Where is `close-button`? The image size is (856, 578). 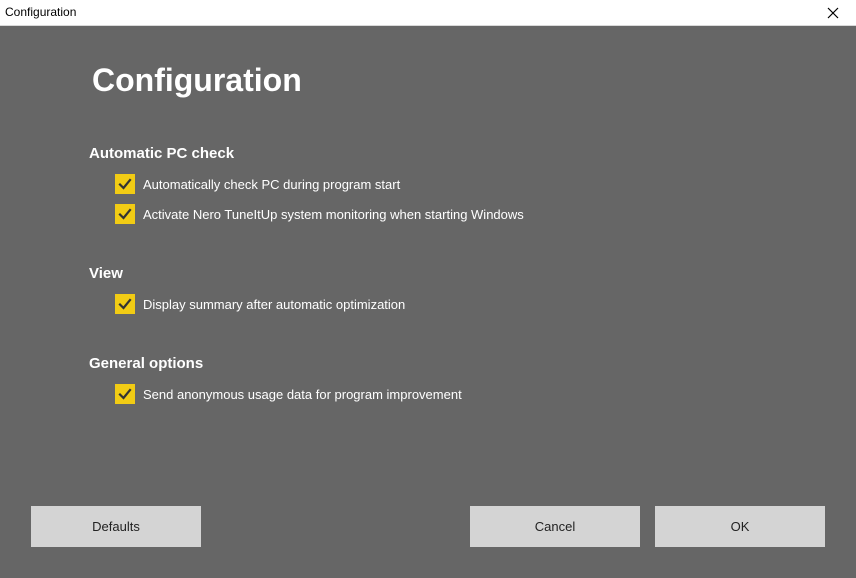
close-button is located at coordinates (833, 13).